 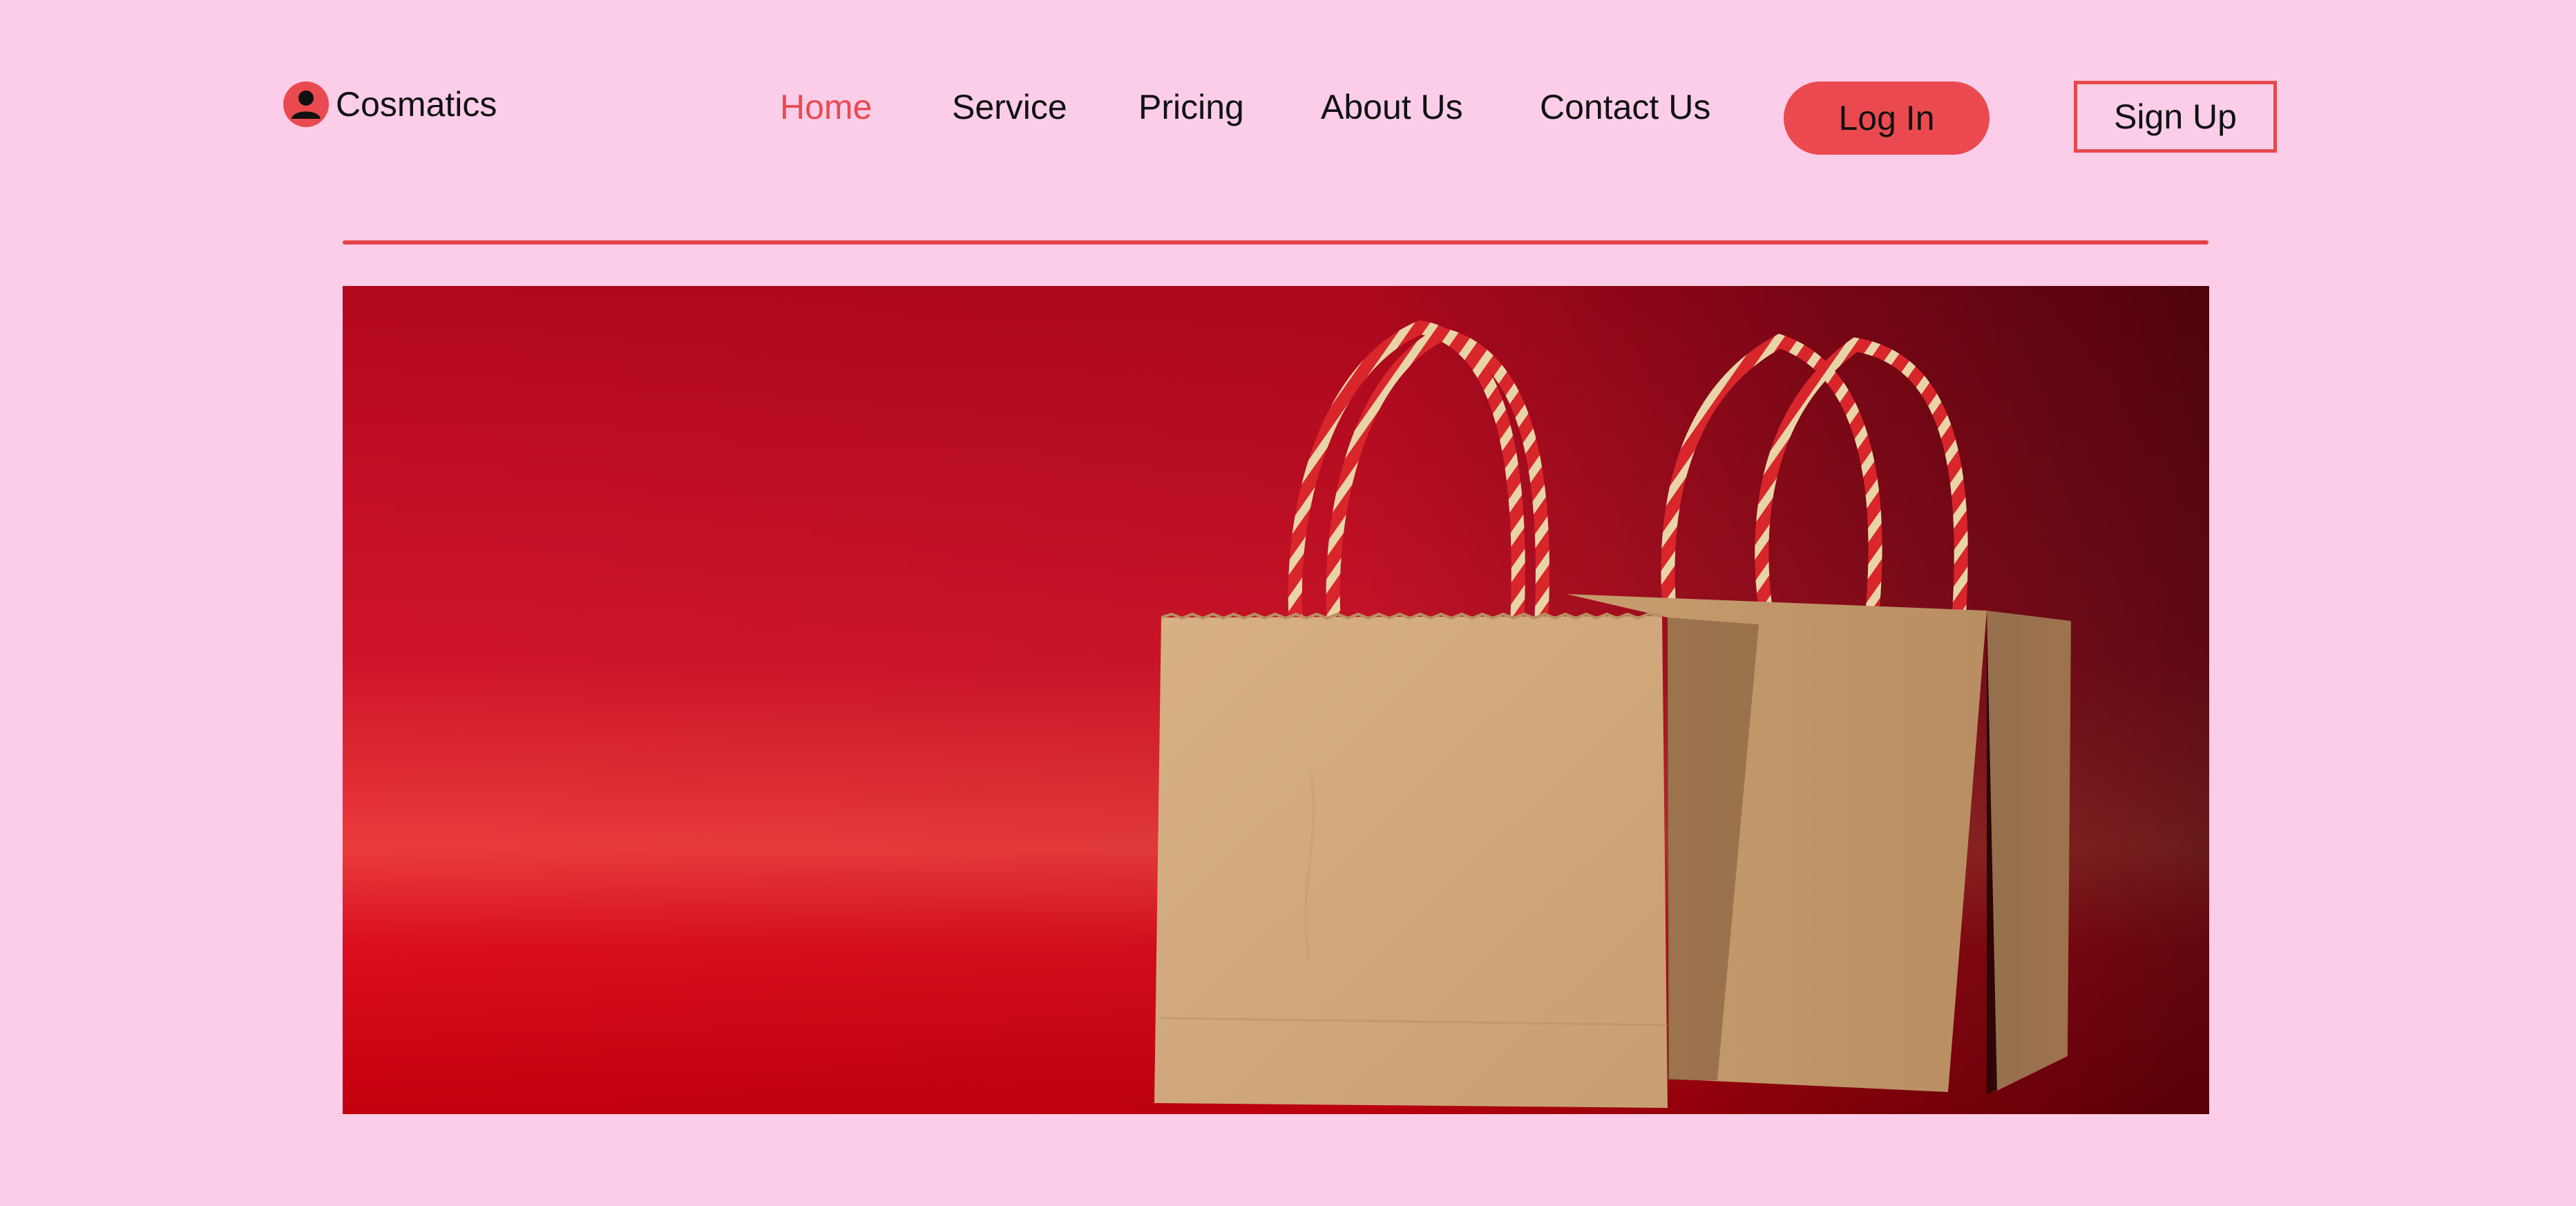 I want to click on login-button: Log In, so click(x=1887, y=118).